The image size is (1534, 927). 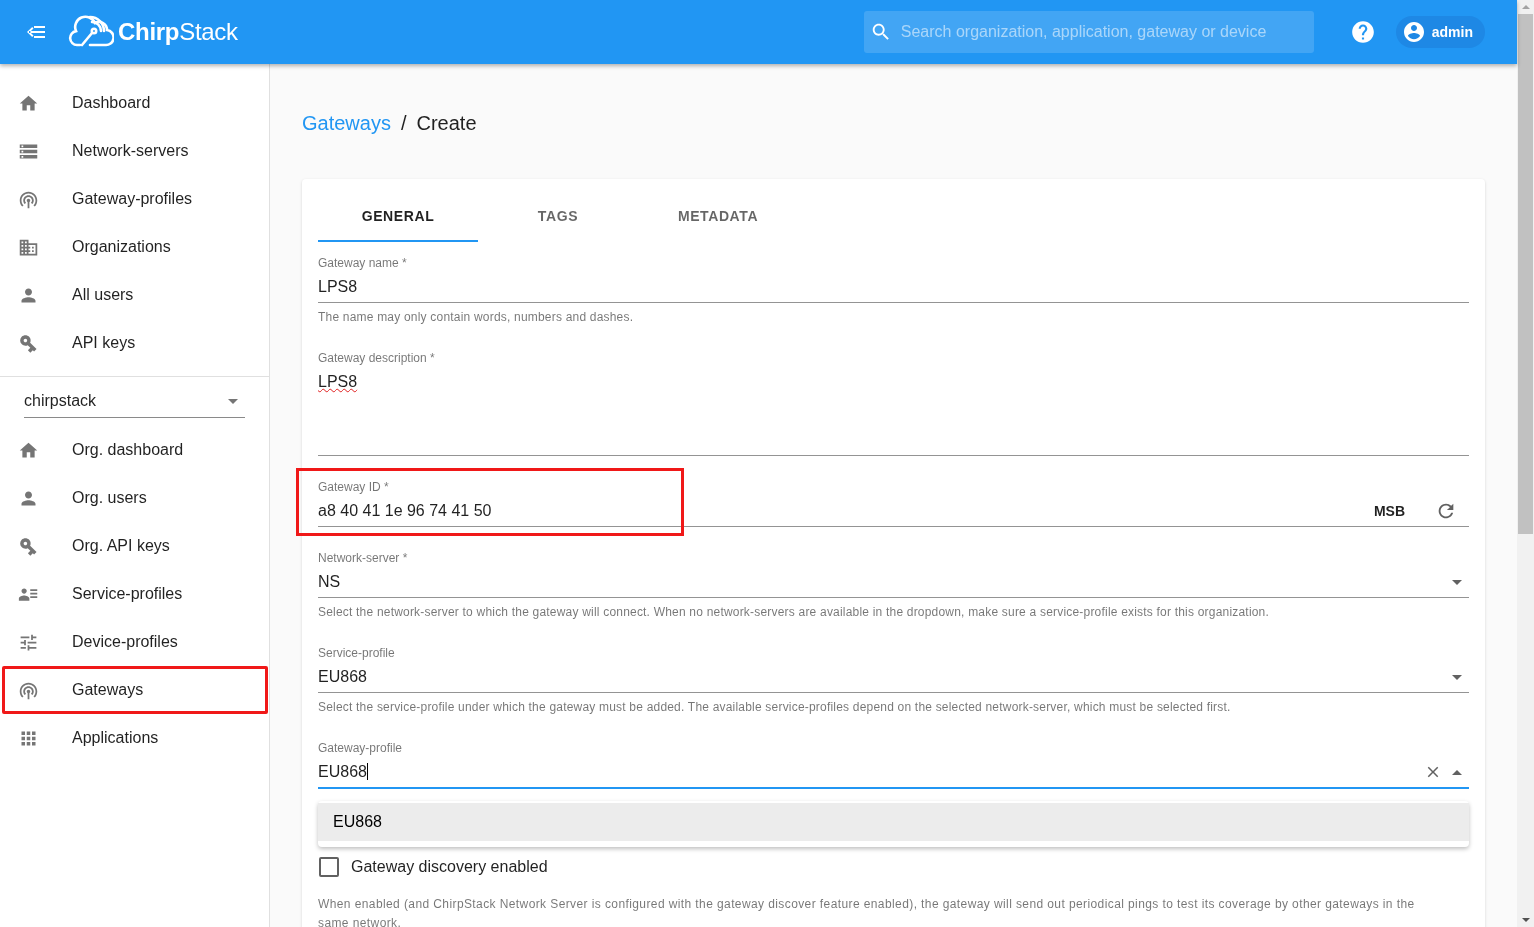 I want to click on helper-text: The name may only contain words, numbers and dashes., so click(x=476, y=317).